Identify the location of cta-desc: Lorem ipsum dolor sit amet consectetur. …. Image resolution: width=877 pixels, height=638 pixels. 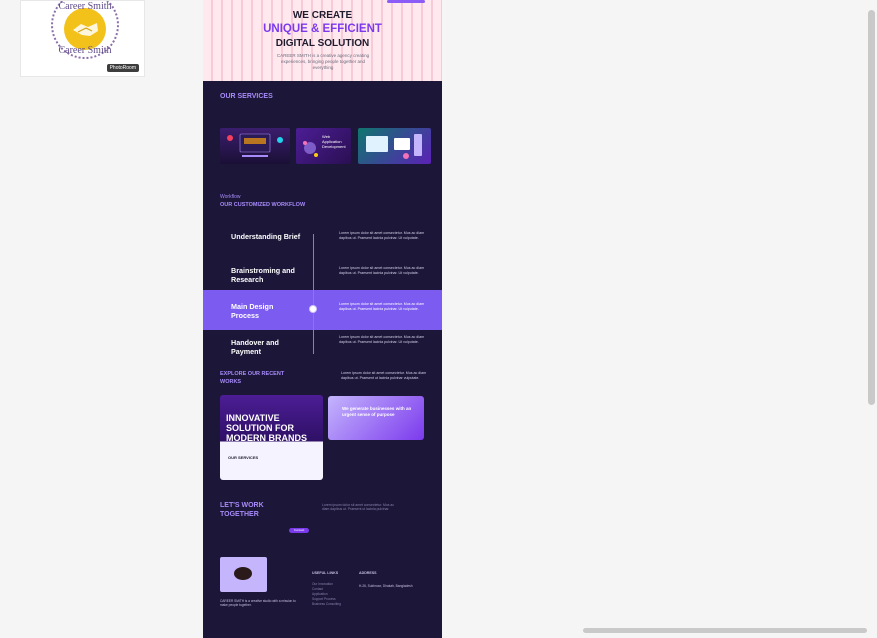
(358, 507).